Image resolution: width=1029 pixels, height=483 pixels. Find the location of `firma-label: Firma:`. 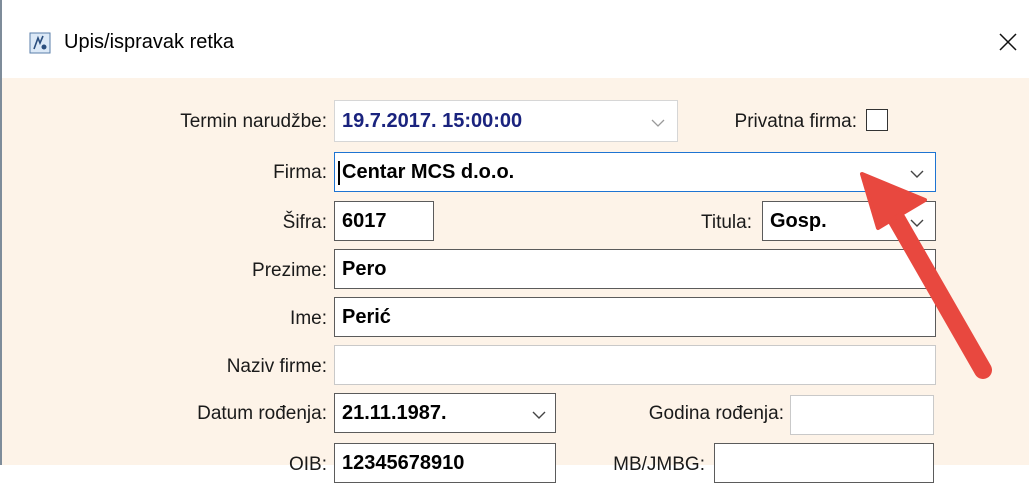

firma-label: Firma: is located at coordinates (300, 172).